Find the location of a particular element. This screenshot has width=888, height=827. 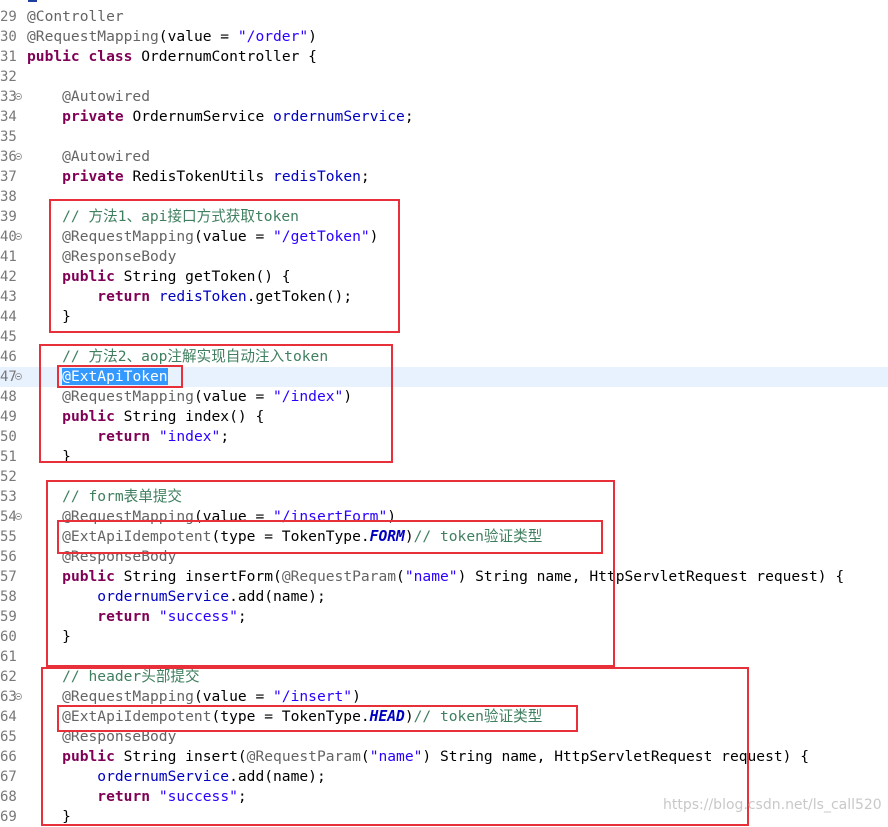

code-token: (value = is located at coordinates (198, 36).